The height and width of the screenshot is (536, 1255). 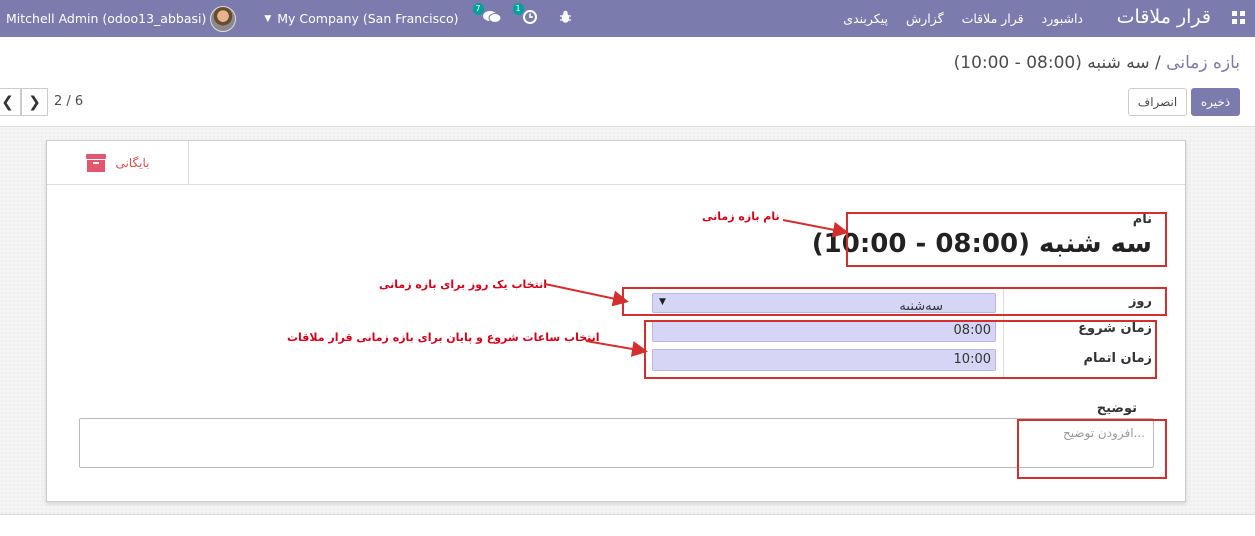 I want to click on activities-button: 1, so click(x=524, y=15).